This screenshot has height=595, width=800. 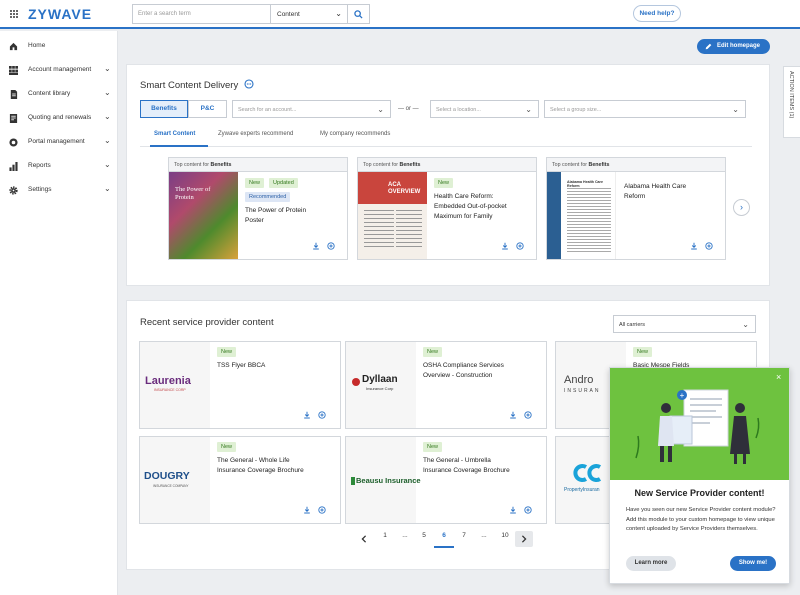 What do you see at coordinates (255, 134) in the screenshot?
I see `tab-zywave-experts: Zywave experts recommend` at bounding box center [255, 134].